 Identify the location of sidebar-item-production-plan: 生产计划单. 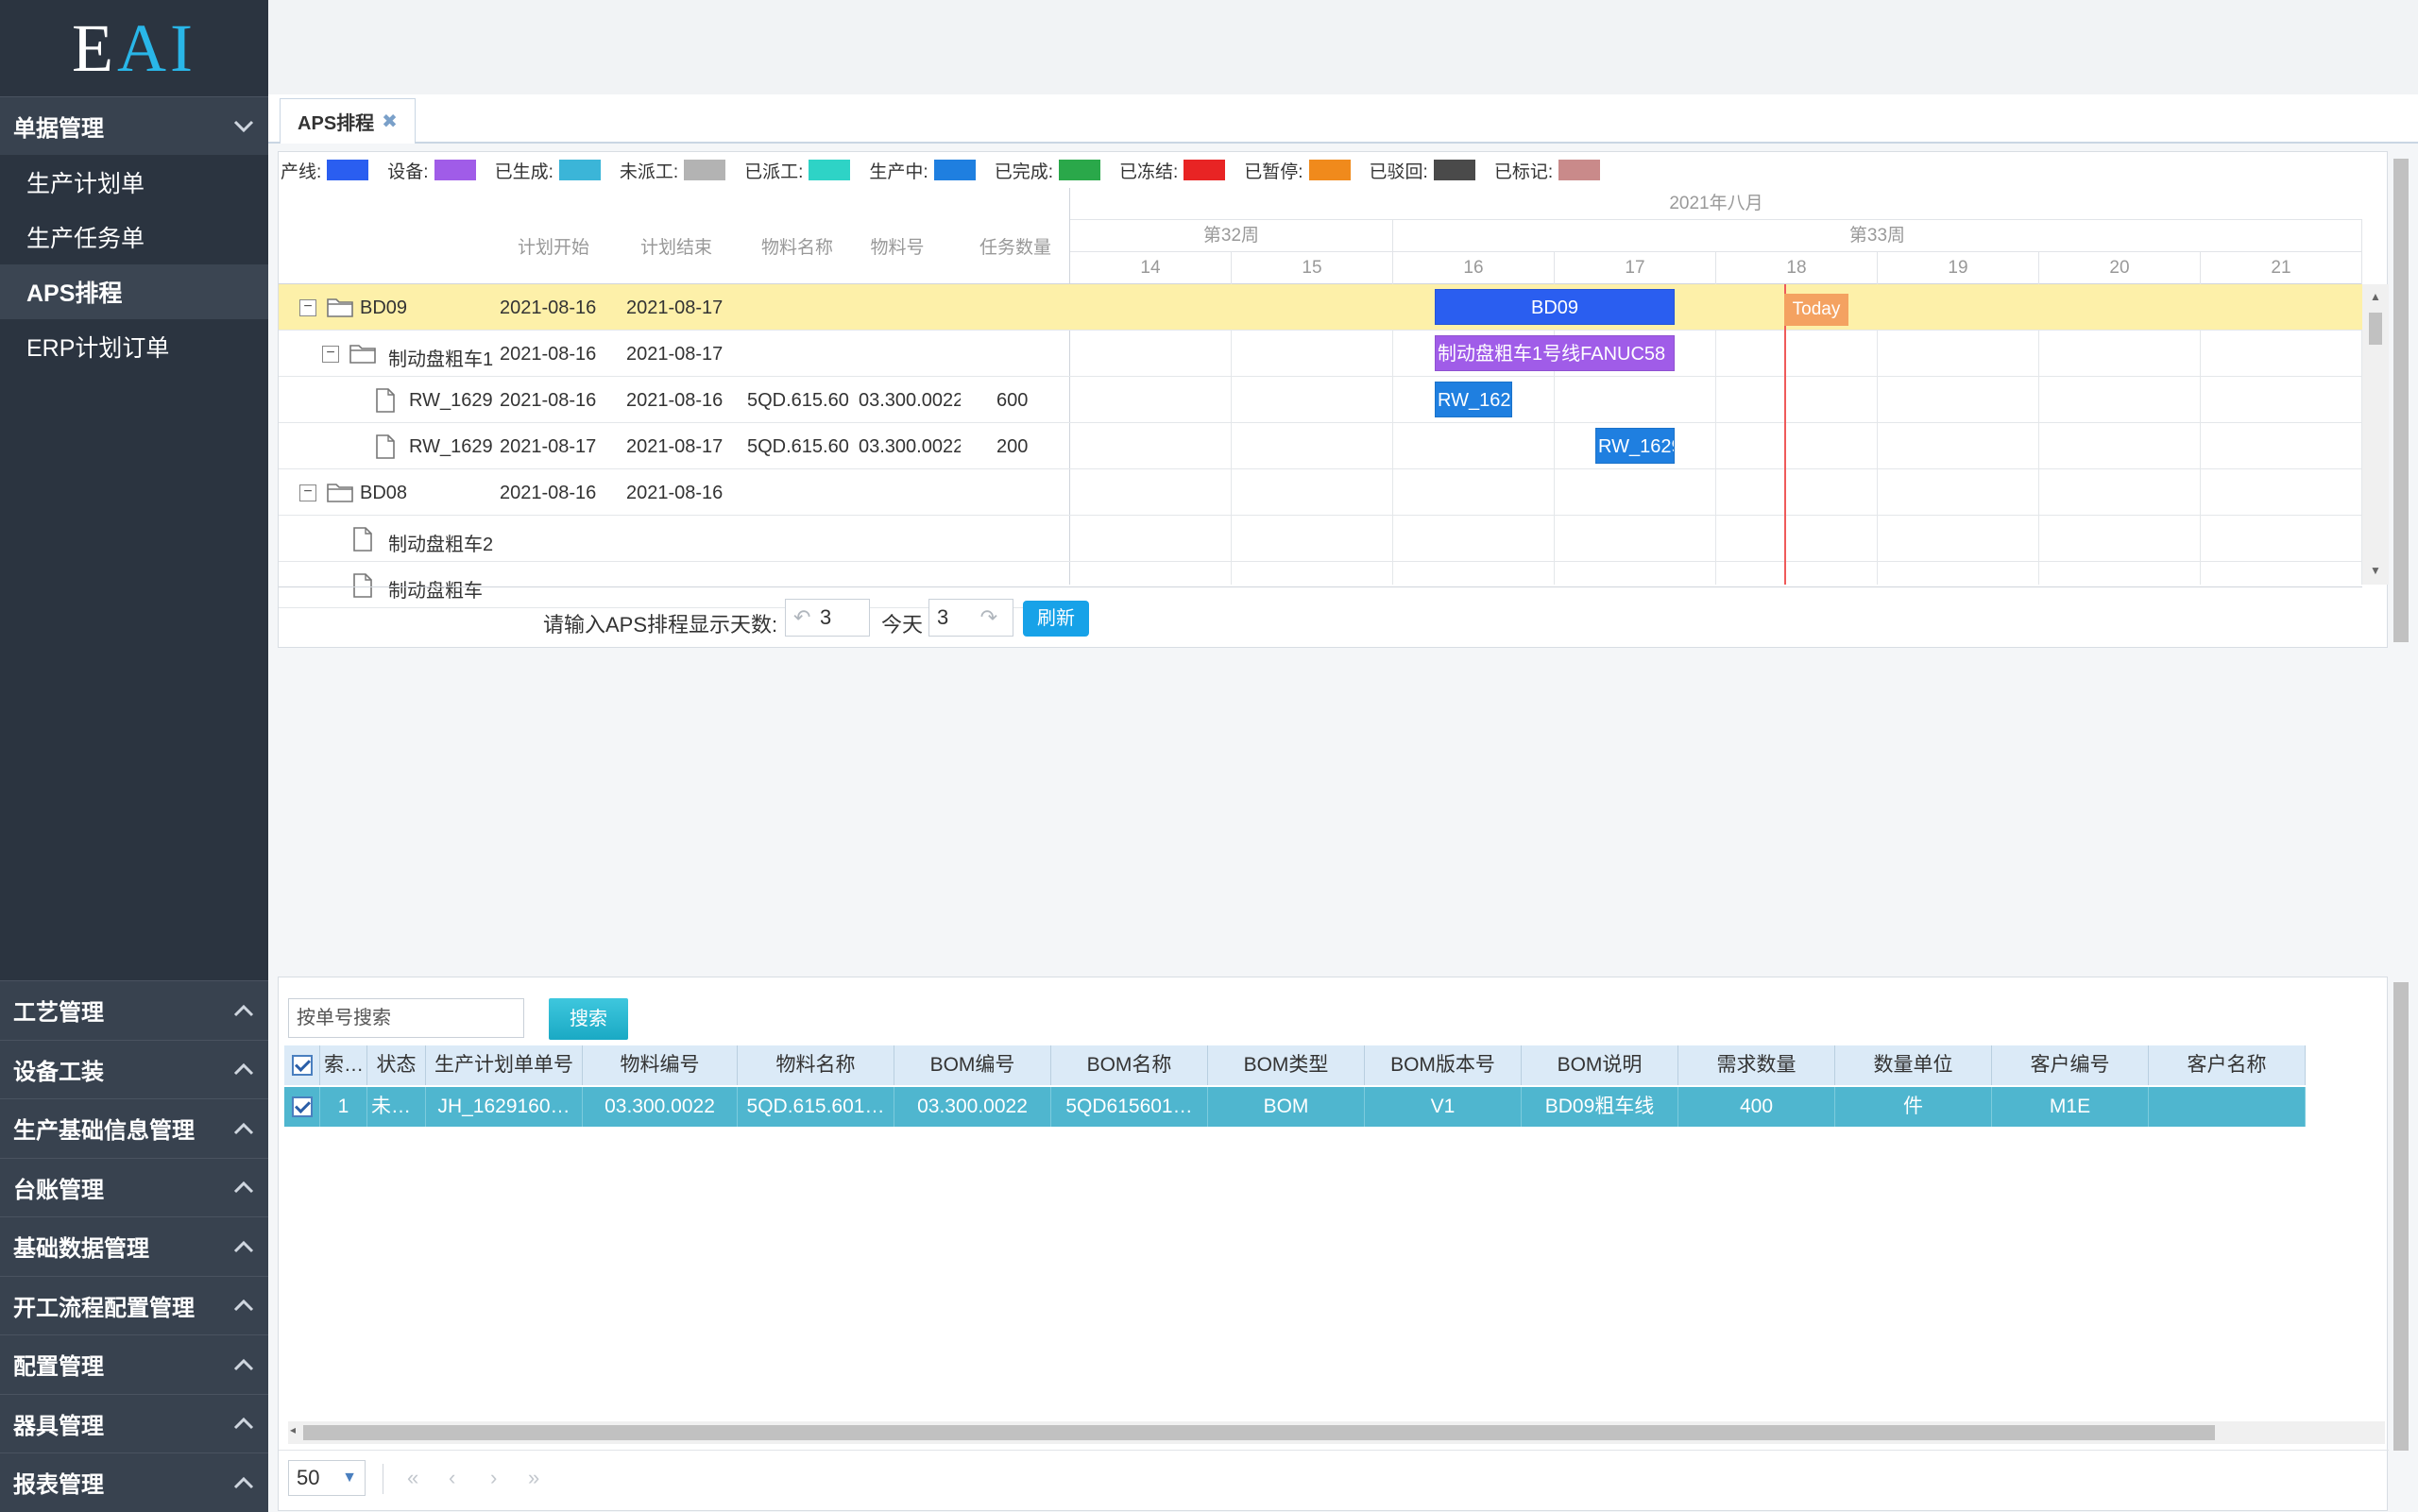
(134, 183).